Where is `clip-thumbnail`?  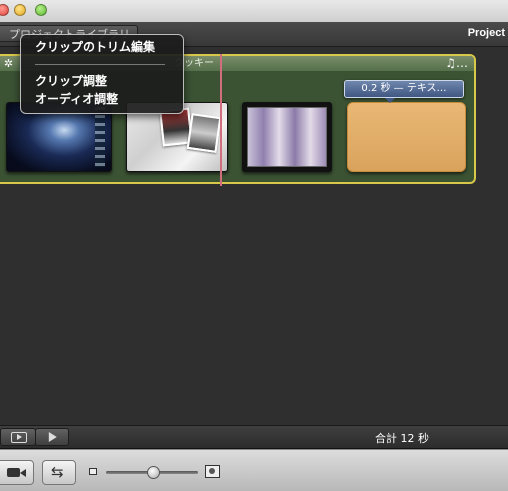
clip-thumbnail is located at coordinates (287, 137).